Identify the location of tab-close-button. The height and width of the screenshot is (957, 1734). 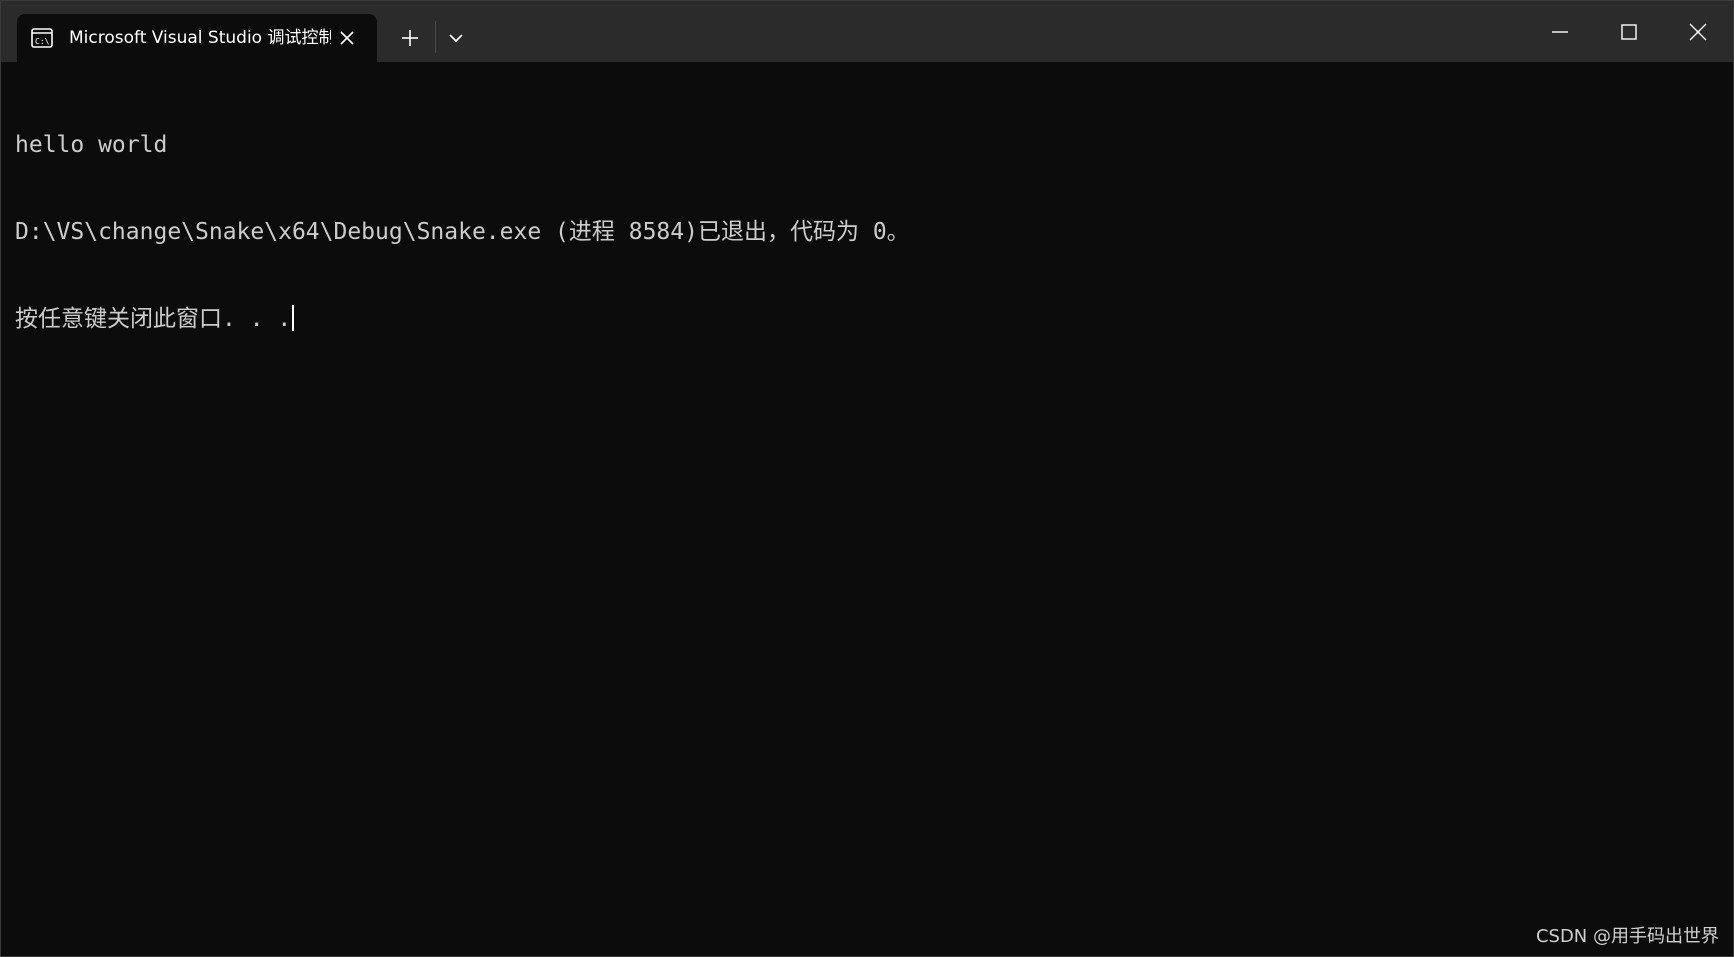
(347, 38).